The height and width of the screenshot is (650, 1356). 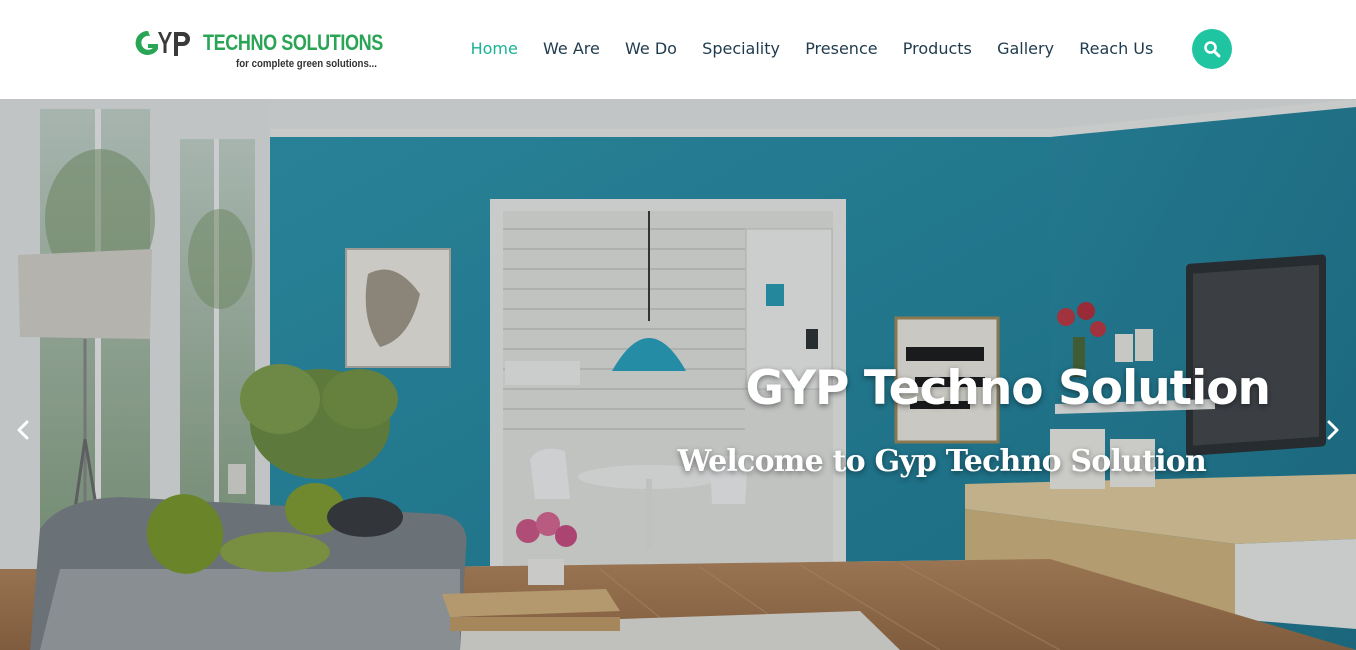 I want to click on chevron-left-icon, so click(x=23, y=430).